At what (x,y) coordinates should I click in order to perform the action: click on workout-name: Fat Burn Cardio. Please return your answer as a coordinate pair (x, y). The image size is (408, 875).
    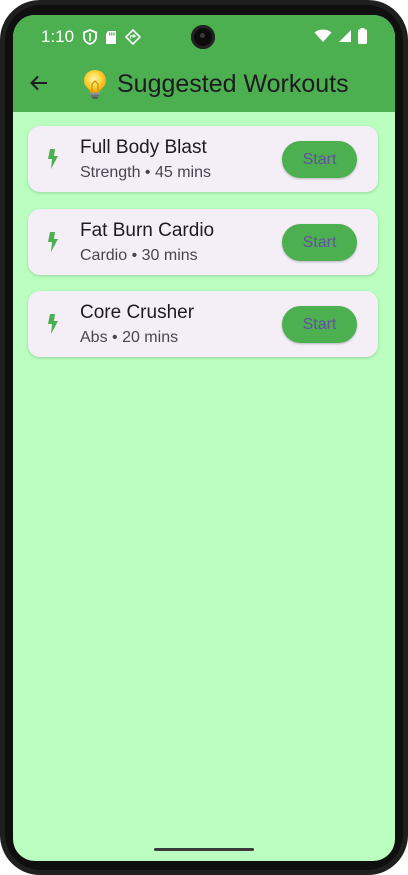
    Looking at the image, I should click on (147, 230).